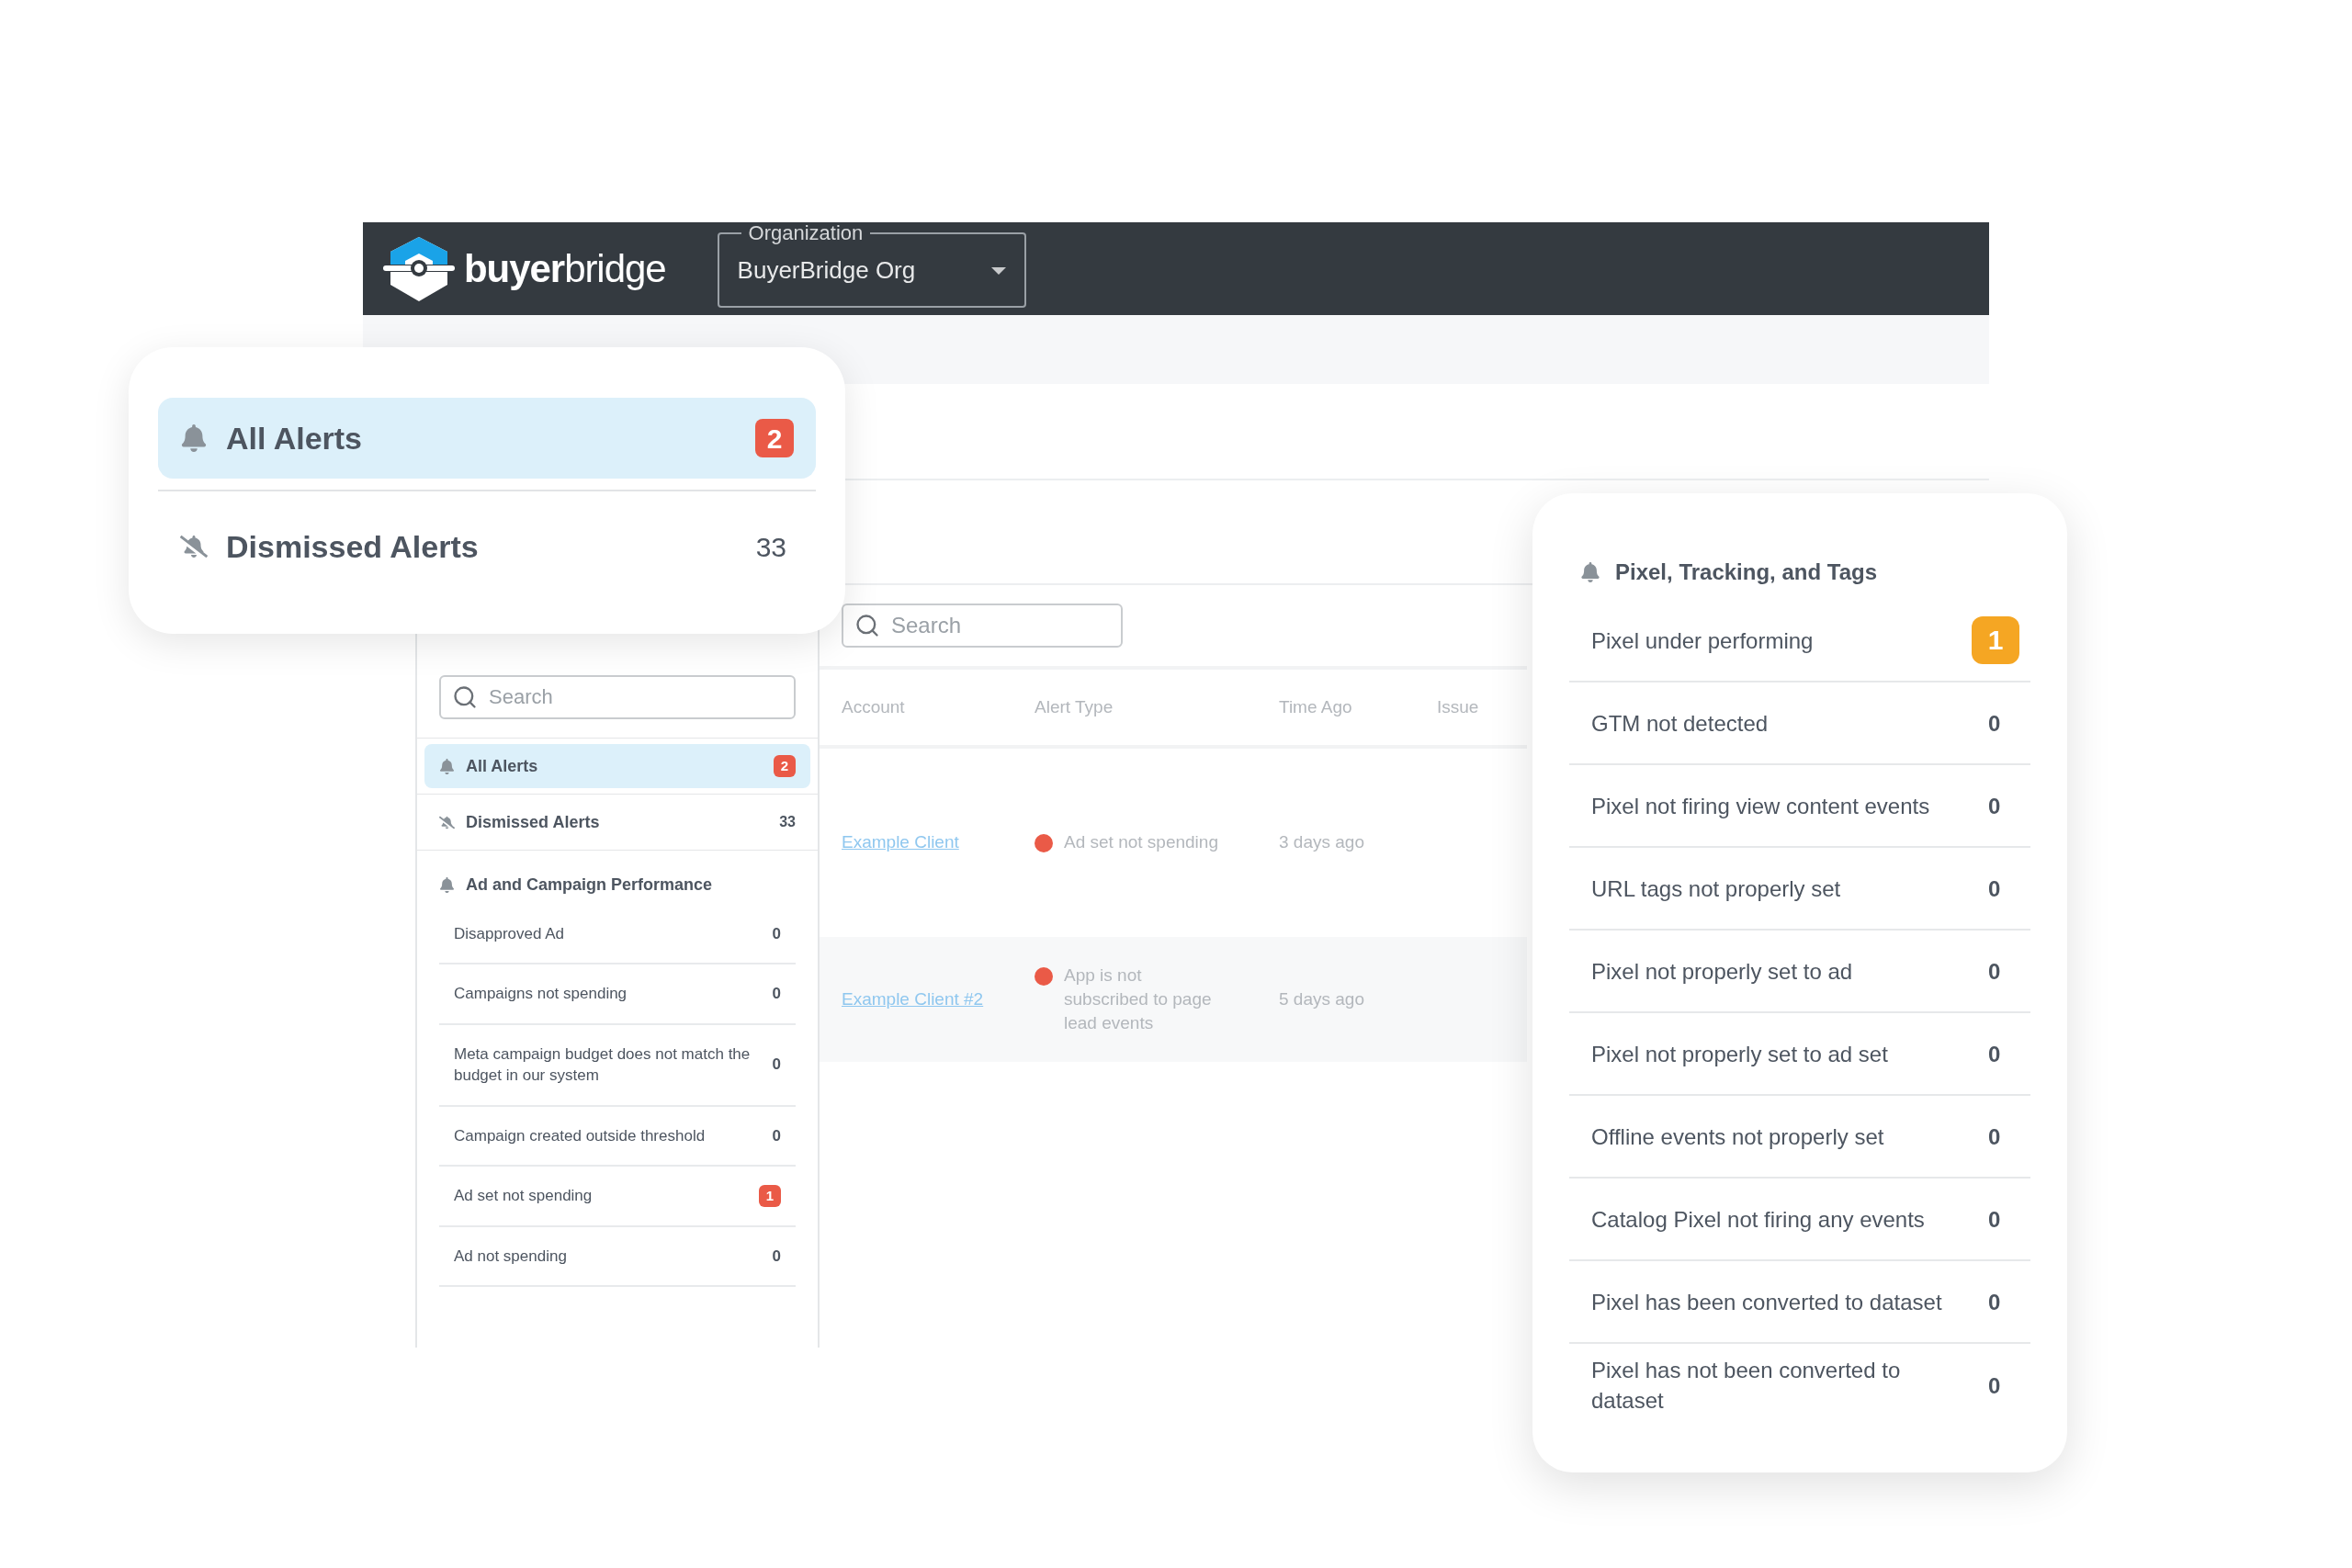 This screenshot has height=1568, width=2352. I want to click on alert-type-item: Meta campaign budget does not match the budget in our system 0, so click(617, 1065).